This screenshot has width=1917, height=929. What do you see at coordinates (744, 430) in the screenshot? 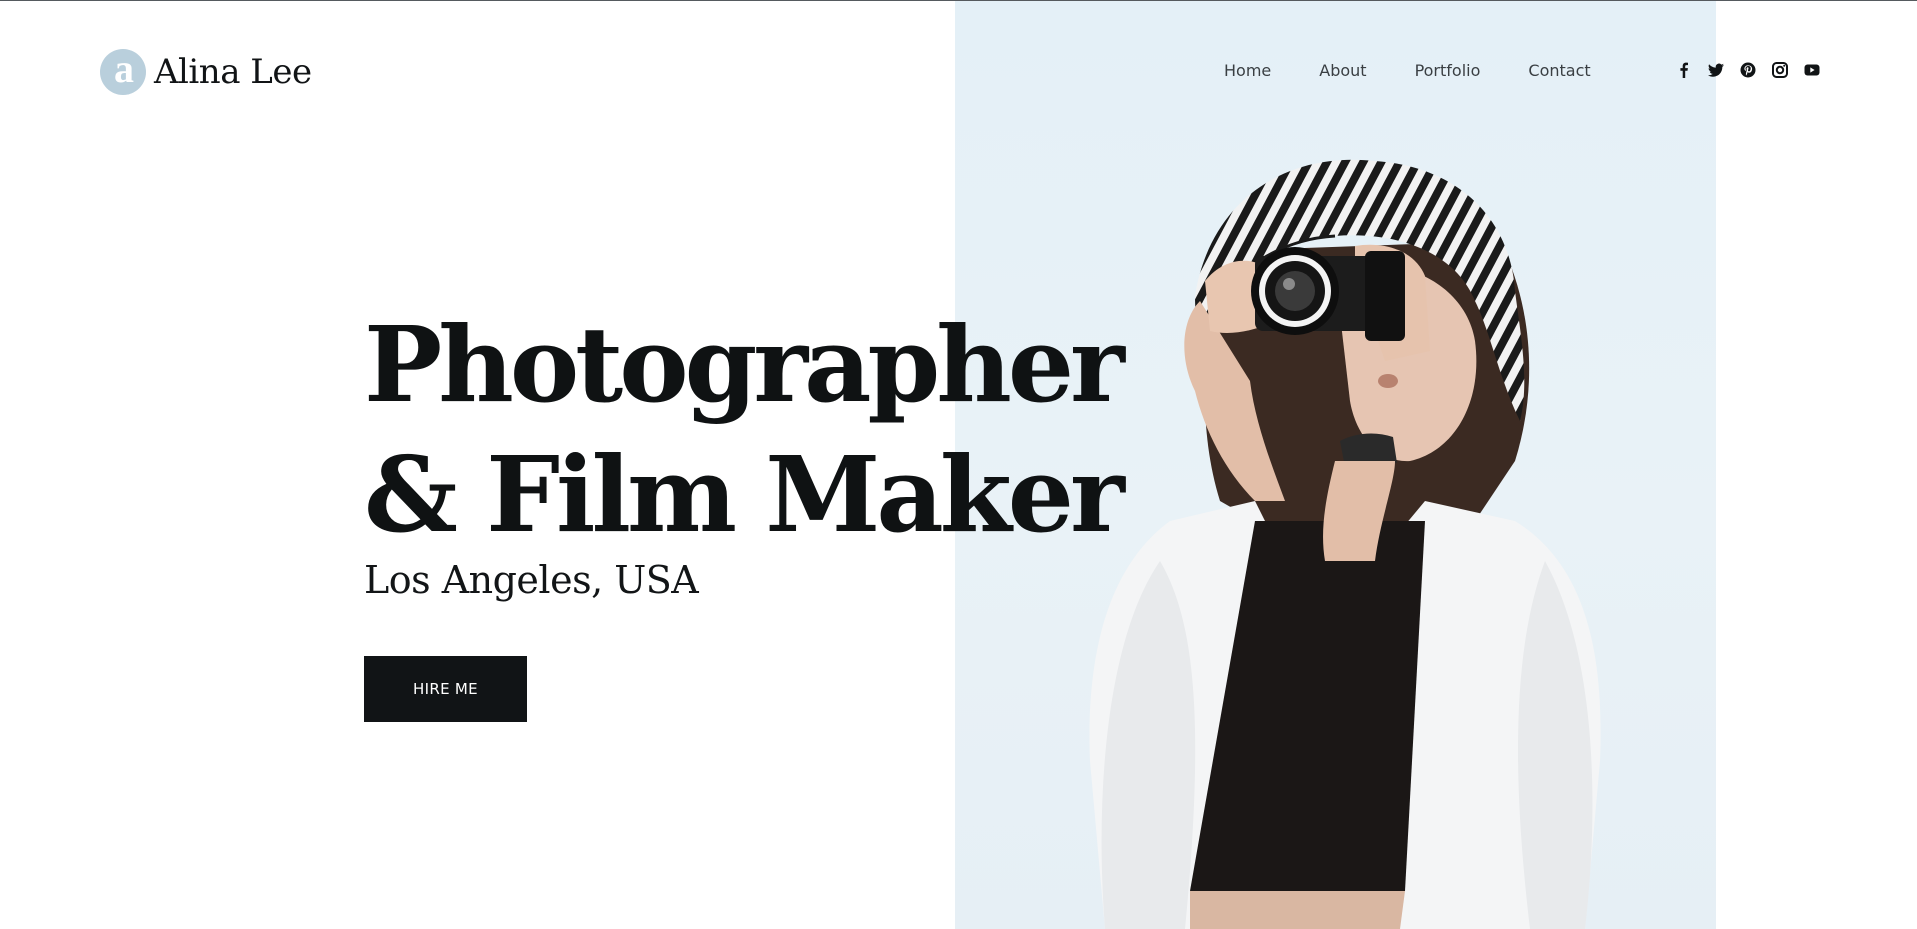
I see `hero-title: Photographer & Film Maker` at bounding box center [744, 430].